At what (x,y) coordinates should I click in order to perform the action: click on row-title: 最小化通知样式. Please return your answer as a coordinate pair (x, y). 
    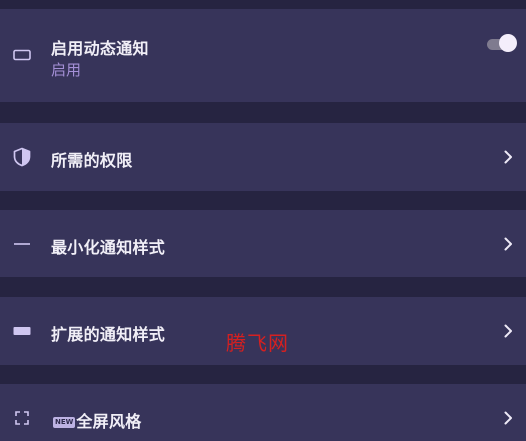
    Looking at the image, I should click on (108, 247).